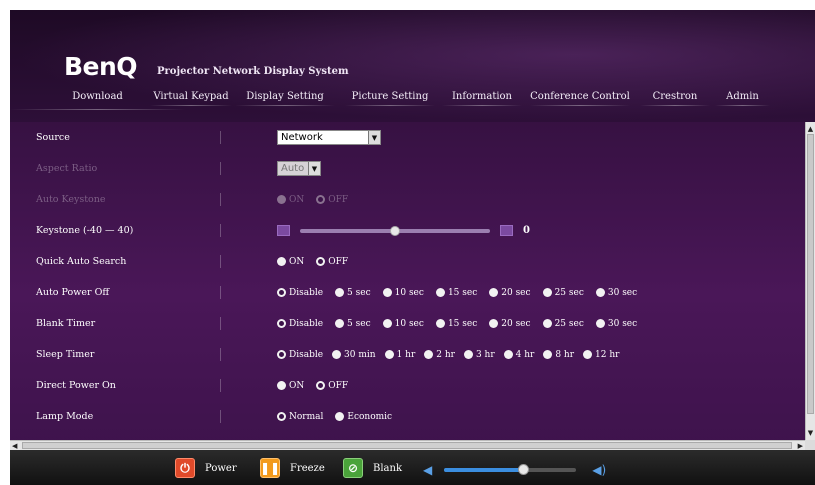 This screenshot has height=485, width=815. What do you see at coordinates (563, 324) in the screenshot?
I see `blank-timer-option: 25 sec` at bounding box center [563, 324].